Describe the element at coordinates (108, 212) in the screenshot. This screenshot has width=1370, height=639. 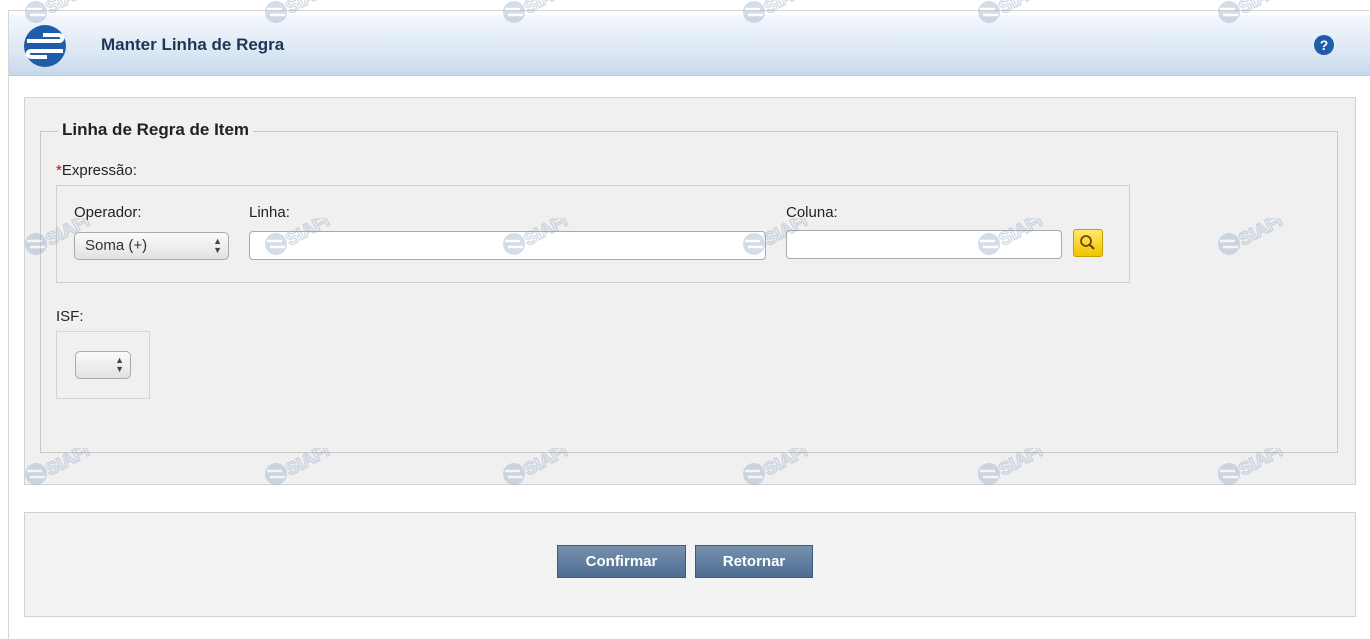
I see `operador-label: Operador:` at that location.